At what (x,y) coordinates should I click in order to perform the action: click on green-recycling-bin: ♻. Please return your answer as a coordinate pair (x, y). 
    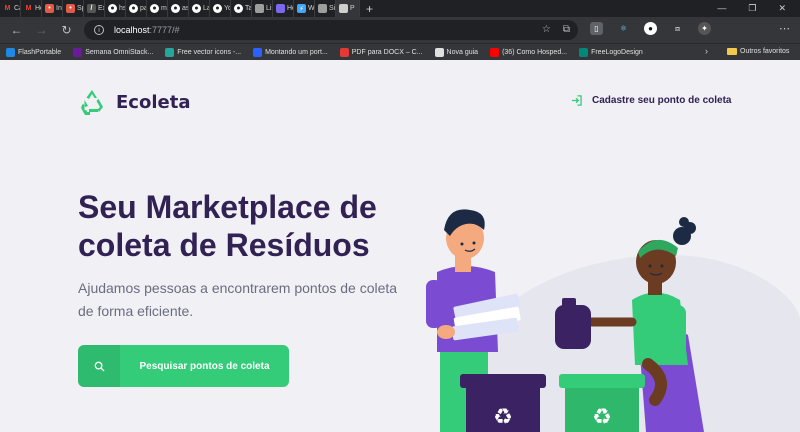
    Looking at the image, I should click on (602, 403).